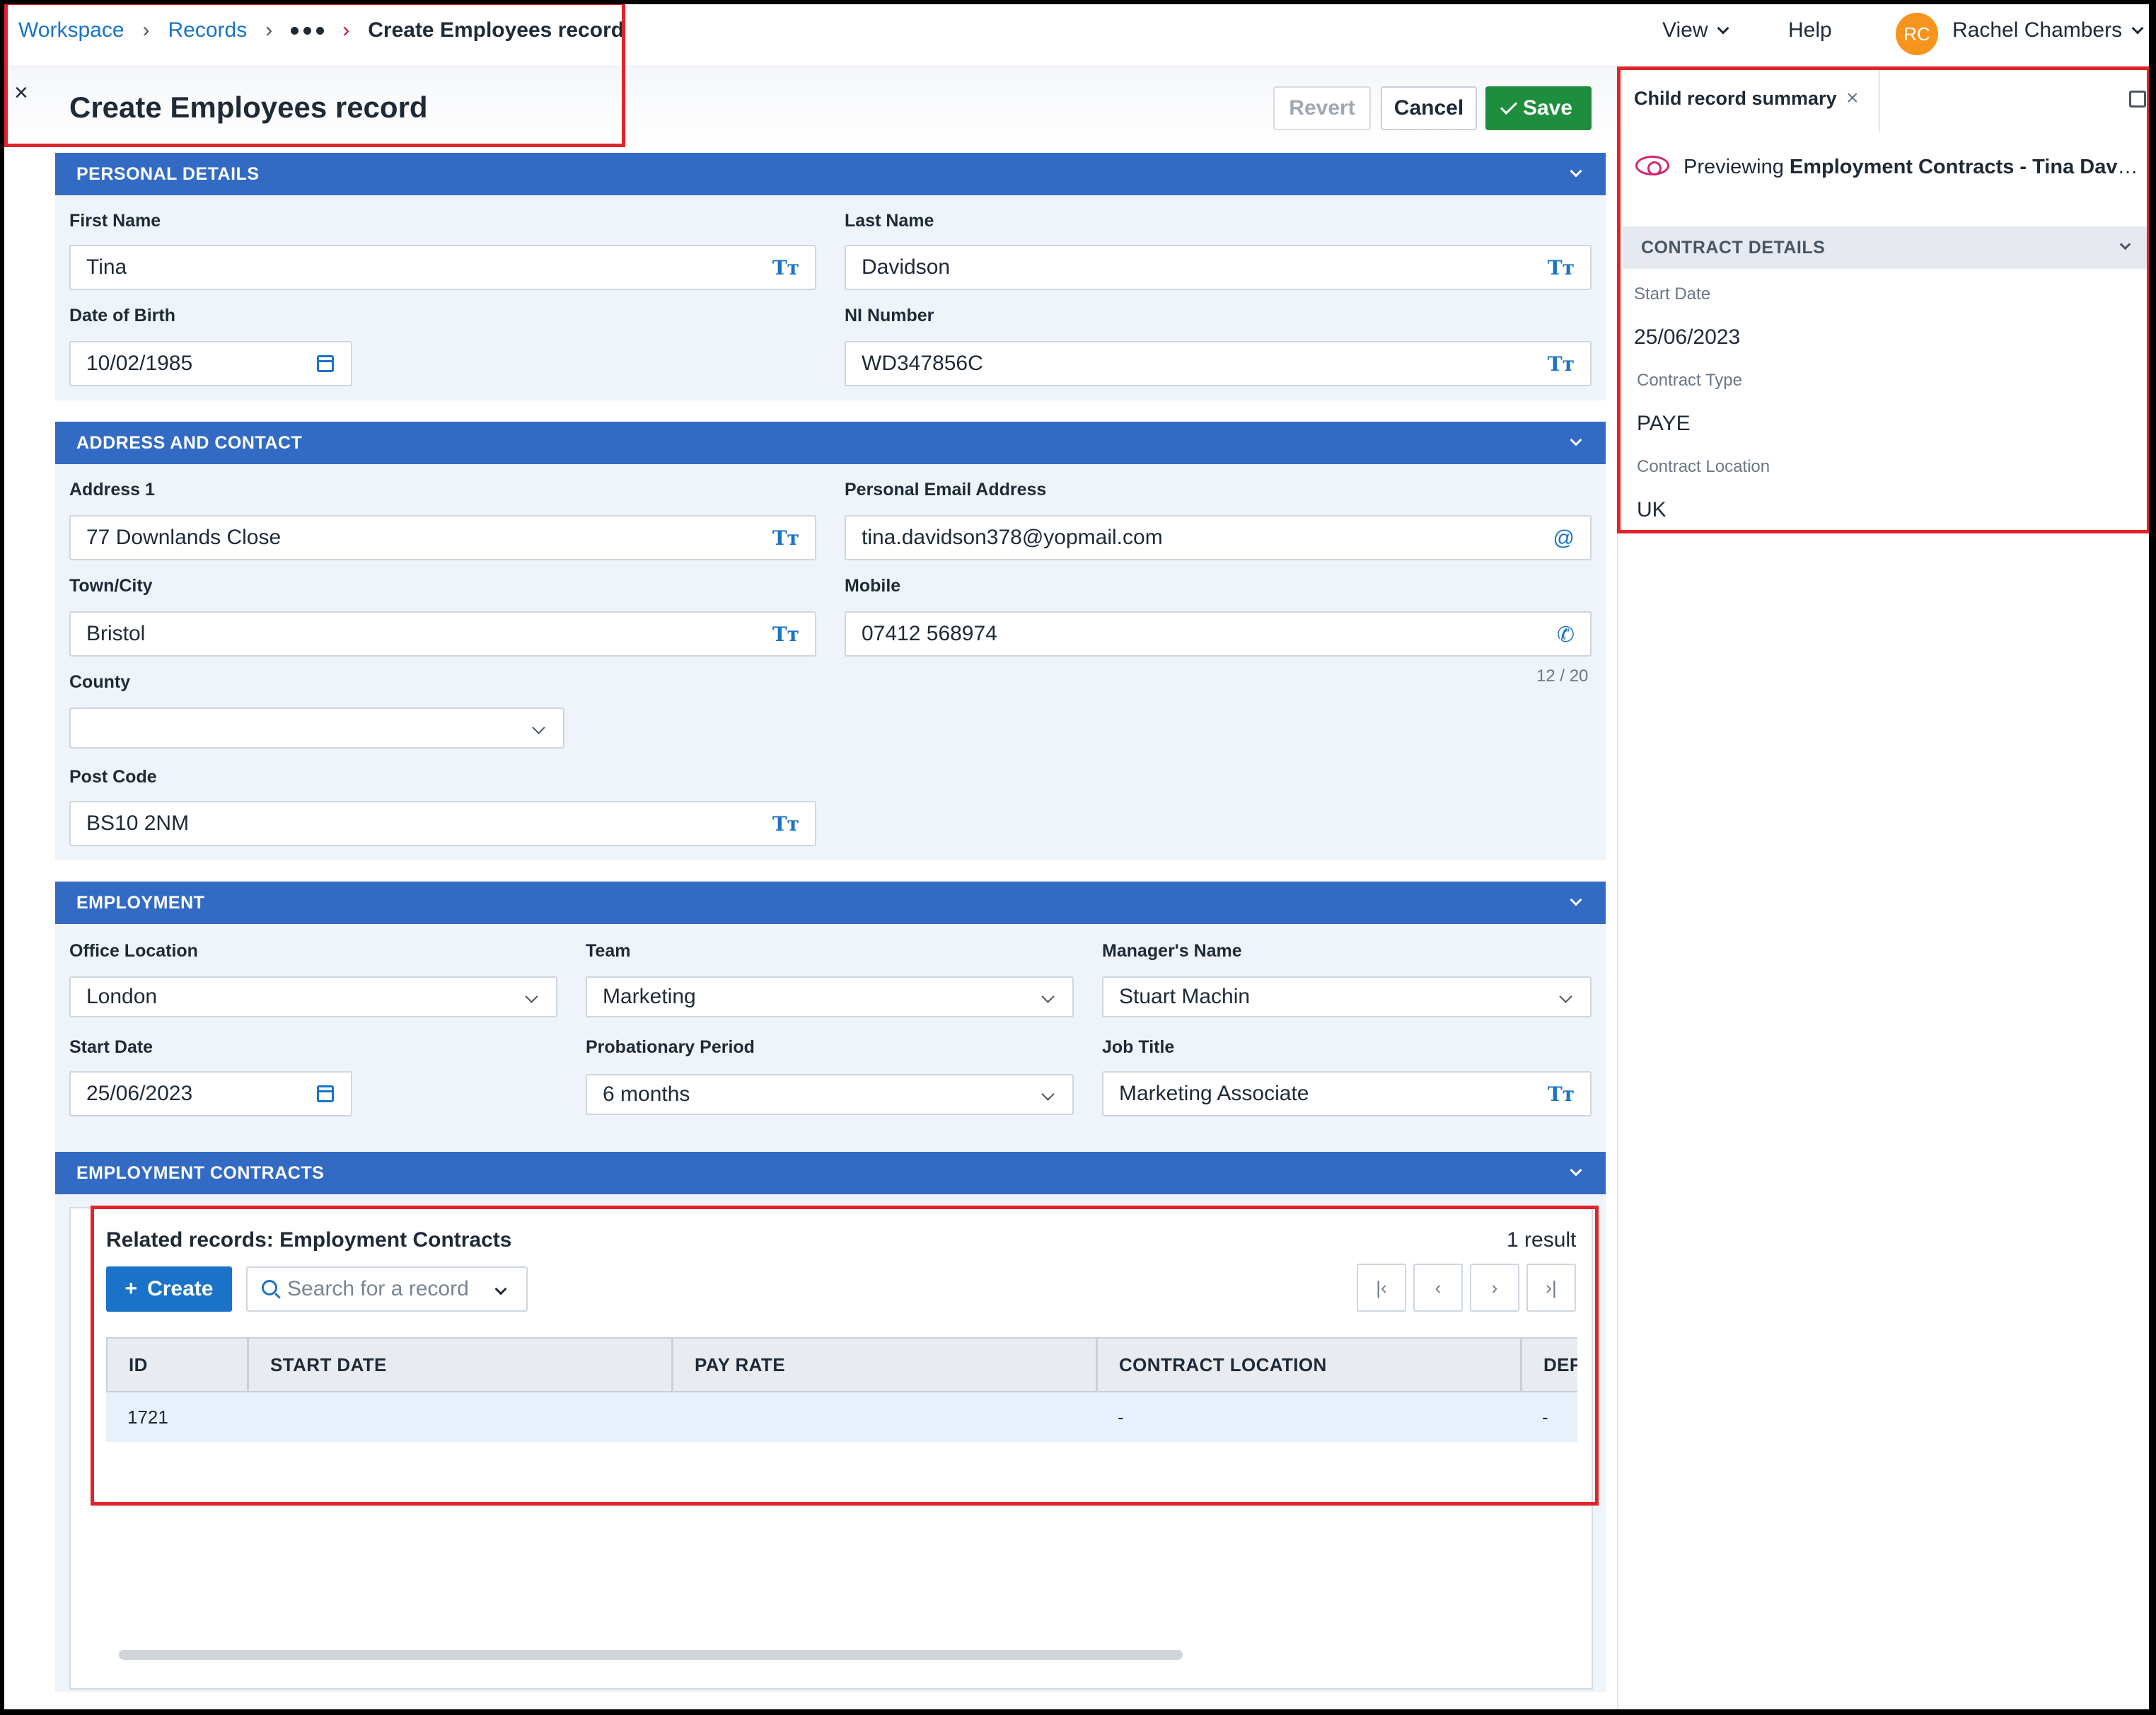 This screenshot has width=2156, height=1715. Describe the element at coordinates (842, 1417) in the screenshot. I see `table-row: 1721 - -` at that location.